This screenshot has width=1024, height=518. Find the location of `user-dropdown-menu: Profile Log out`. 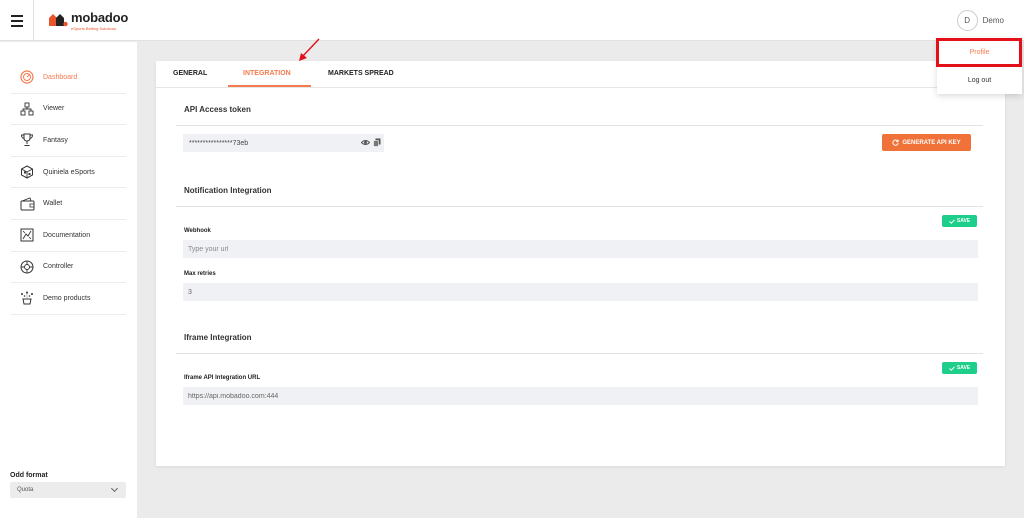

user-dropdown-menu: Profile Log out is located at coordinates (979, 66).